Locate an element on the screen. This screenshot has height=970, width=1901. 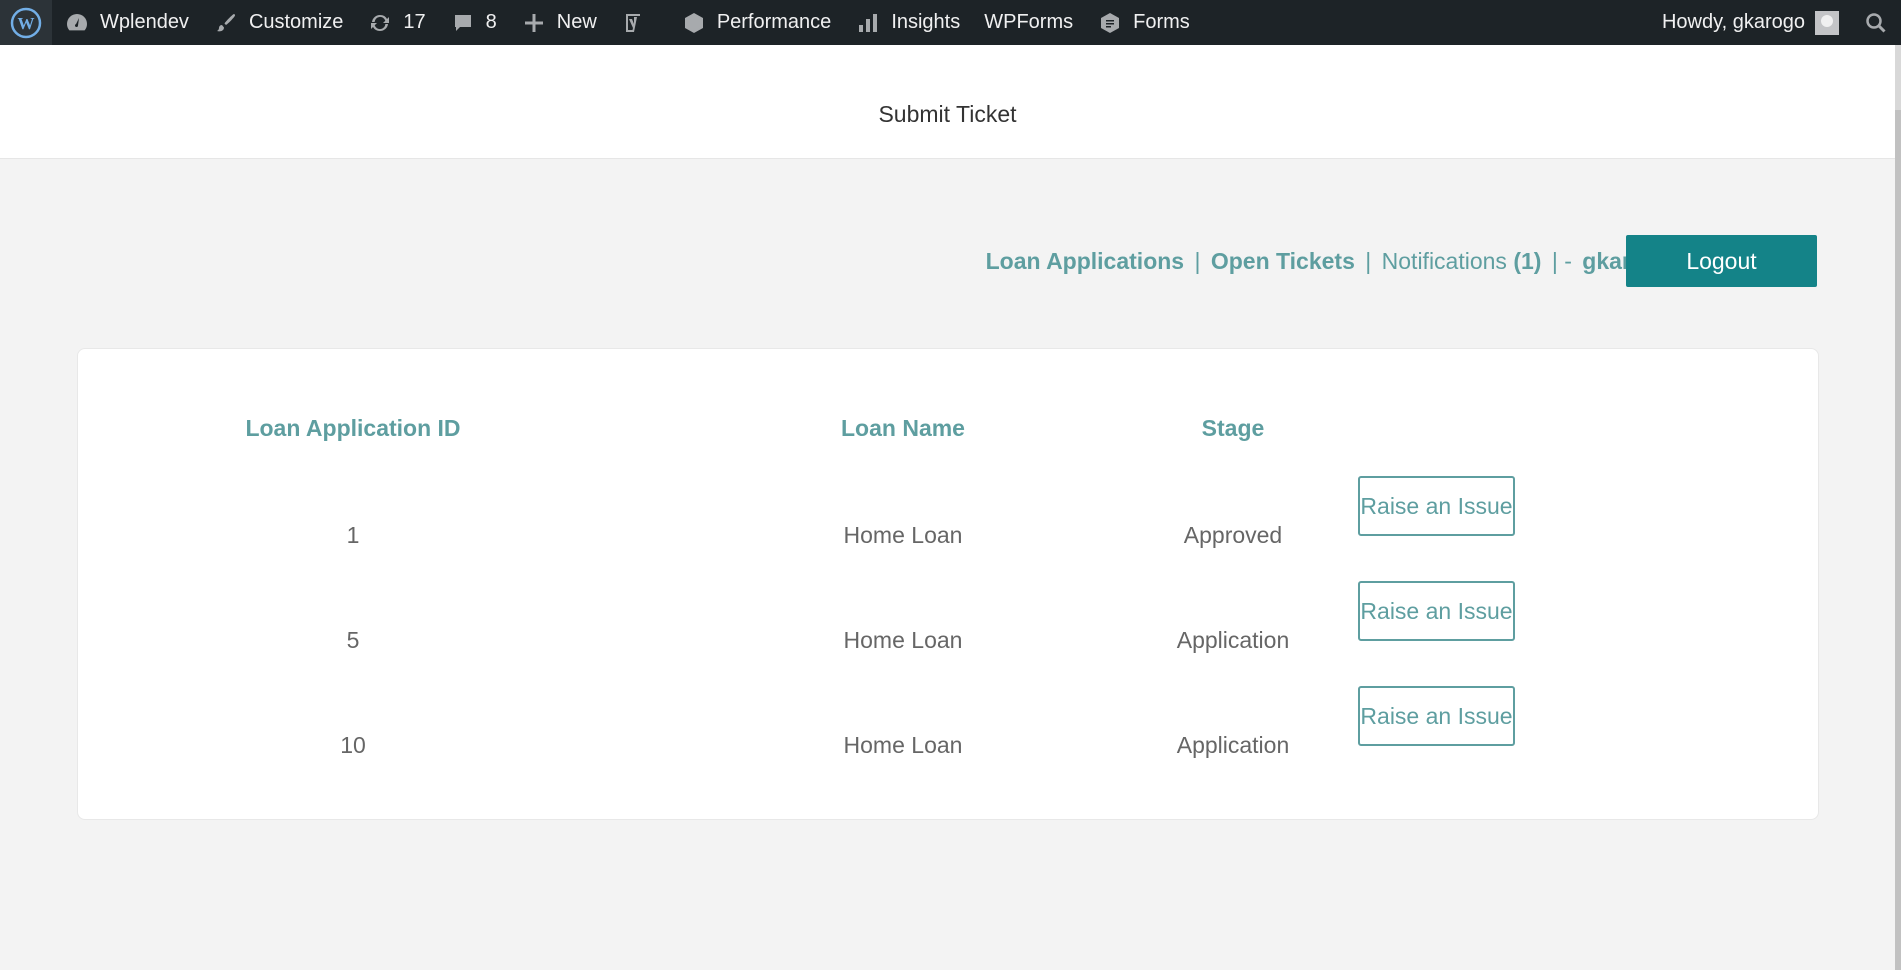
scrollbar-thumb is located at coordinates (1898, 540).